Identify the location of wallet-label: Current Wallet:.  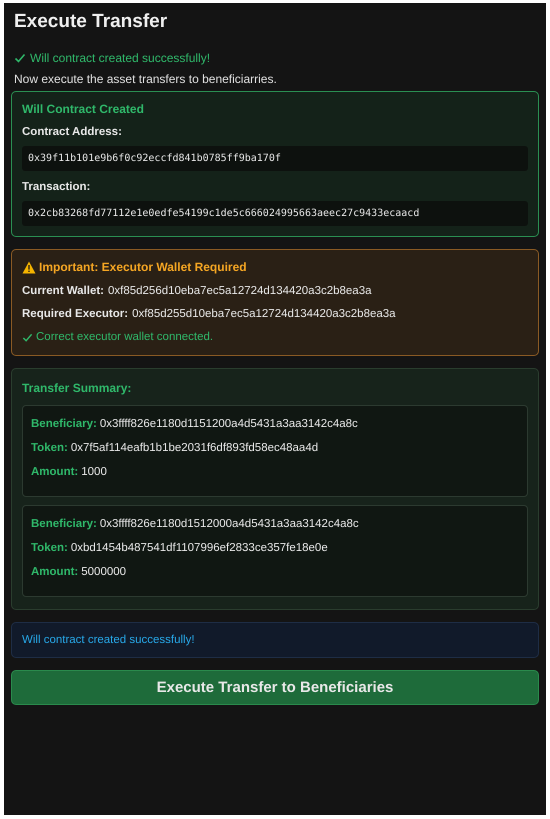
(63, 291).